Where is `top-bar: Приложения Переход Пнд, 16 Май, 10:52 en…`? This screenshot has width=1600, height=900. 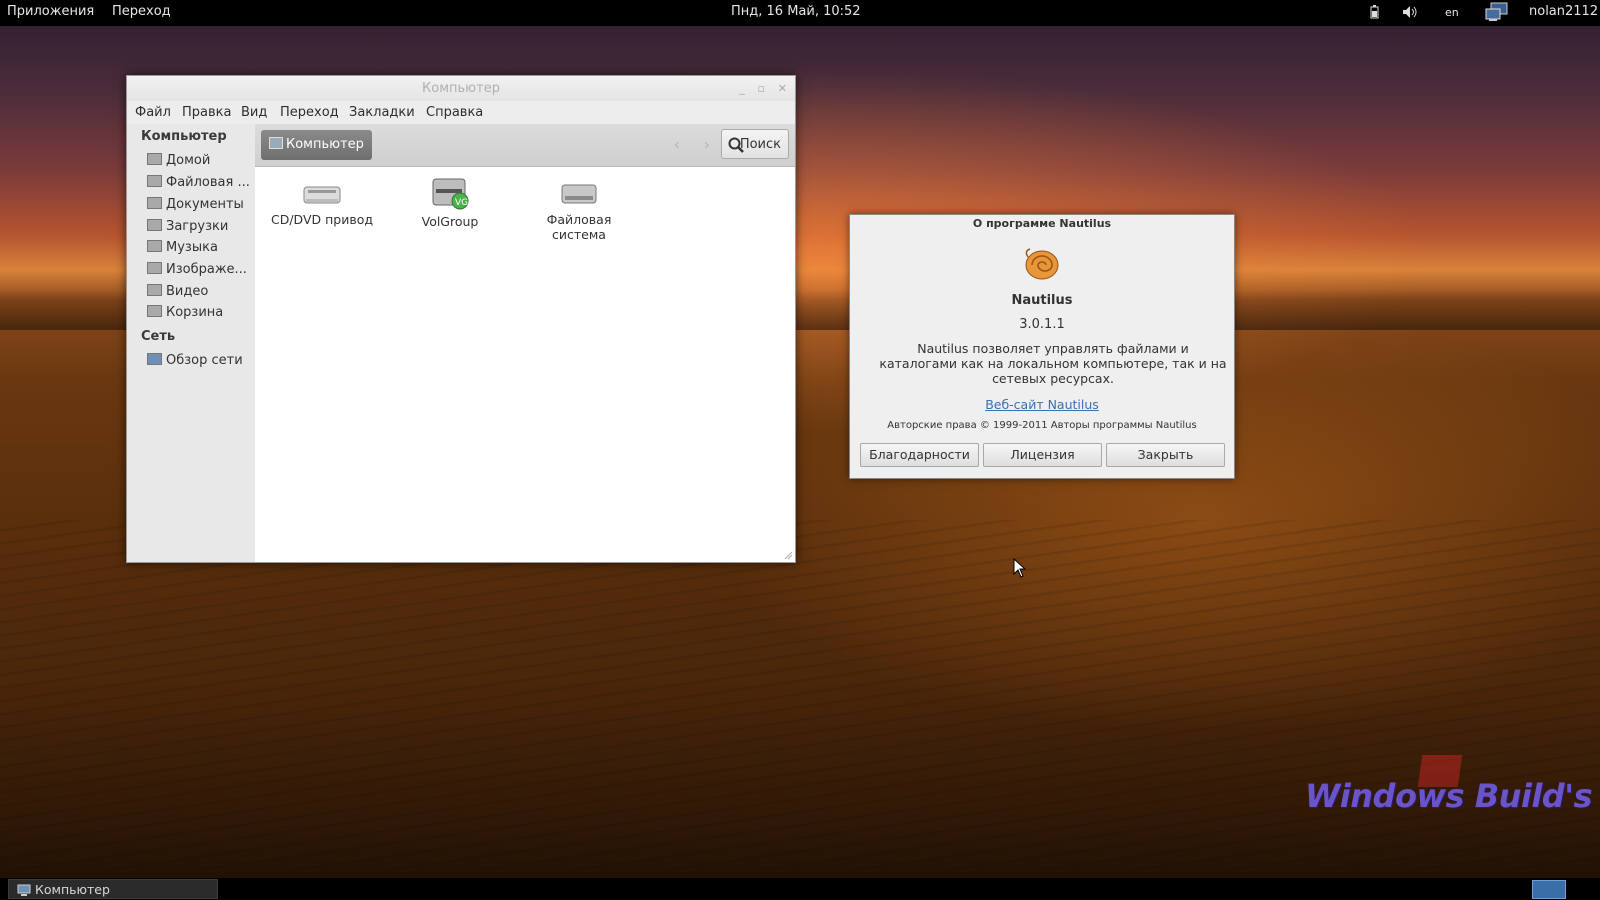
top-bar: Приложения Переход Пнд, 16 Май, 10:52 en… is located at coordinates (800, 13).